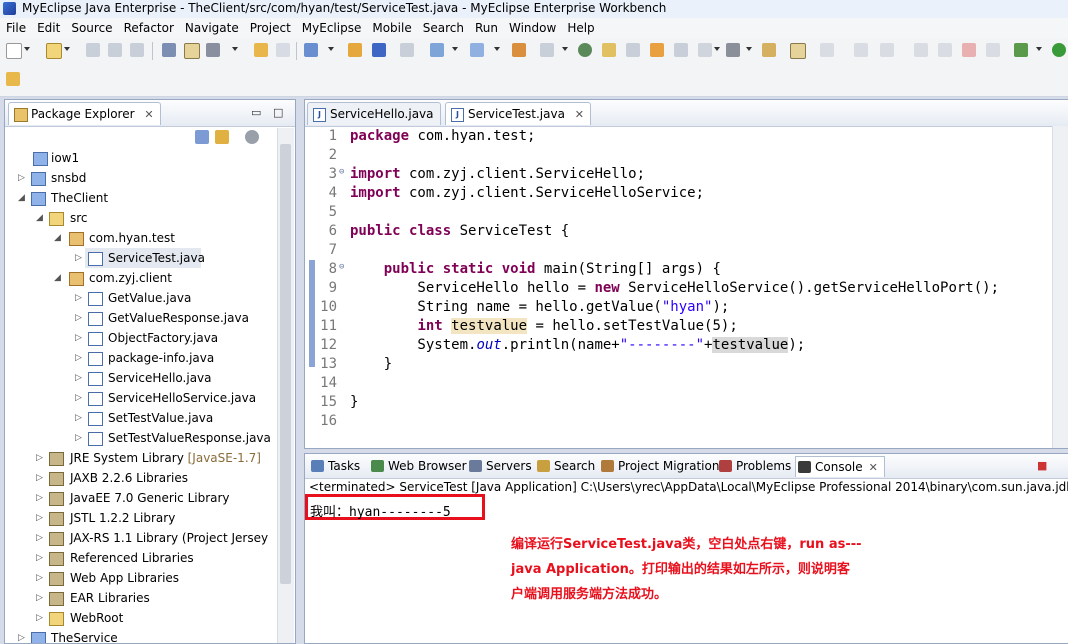 This screenshot has height=644, width=1068. Describe the element at coordinates (519, 50) in the screenshot. I see `open-type-icon` at that location.